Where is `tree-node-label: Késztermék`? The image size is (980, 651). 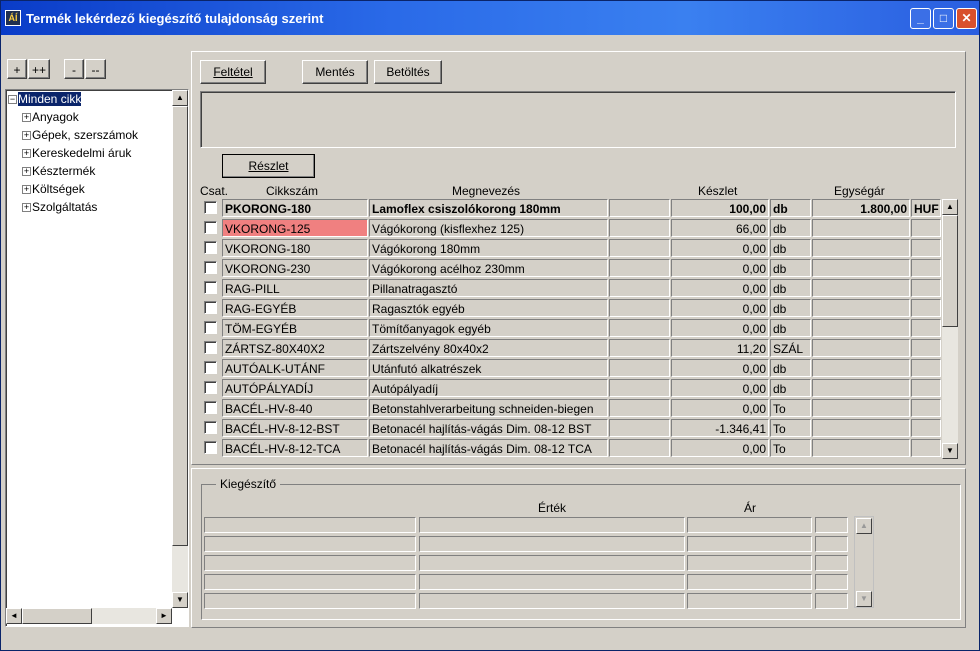
tree-node-label: Késztermék is located at coordinates (63, 171).